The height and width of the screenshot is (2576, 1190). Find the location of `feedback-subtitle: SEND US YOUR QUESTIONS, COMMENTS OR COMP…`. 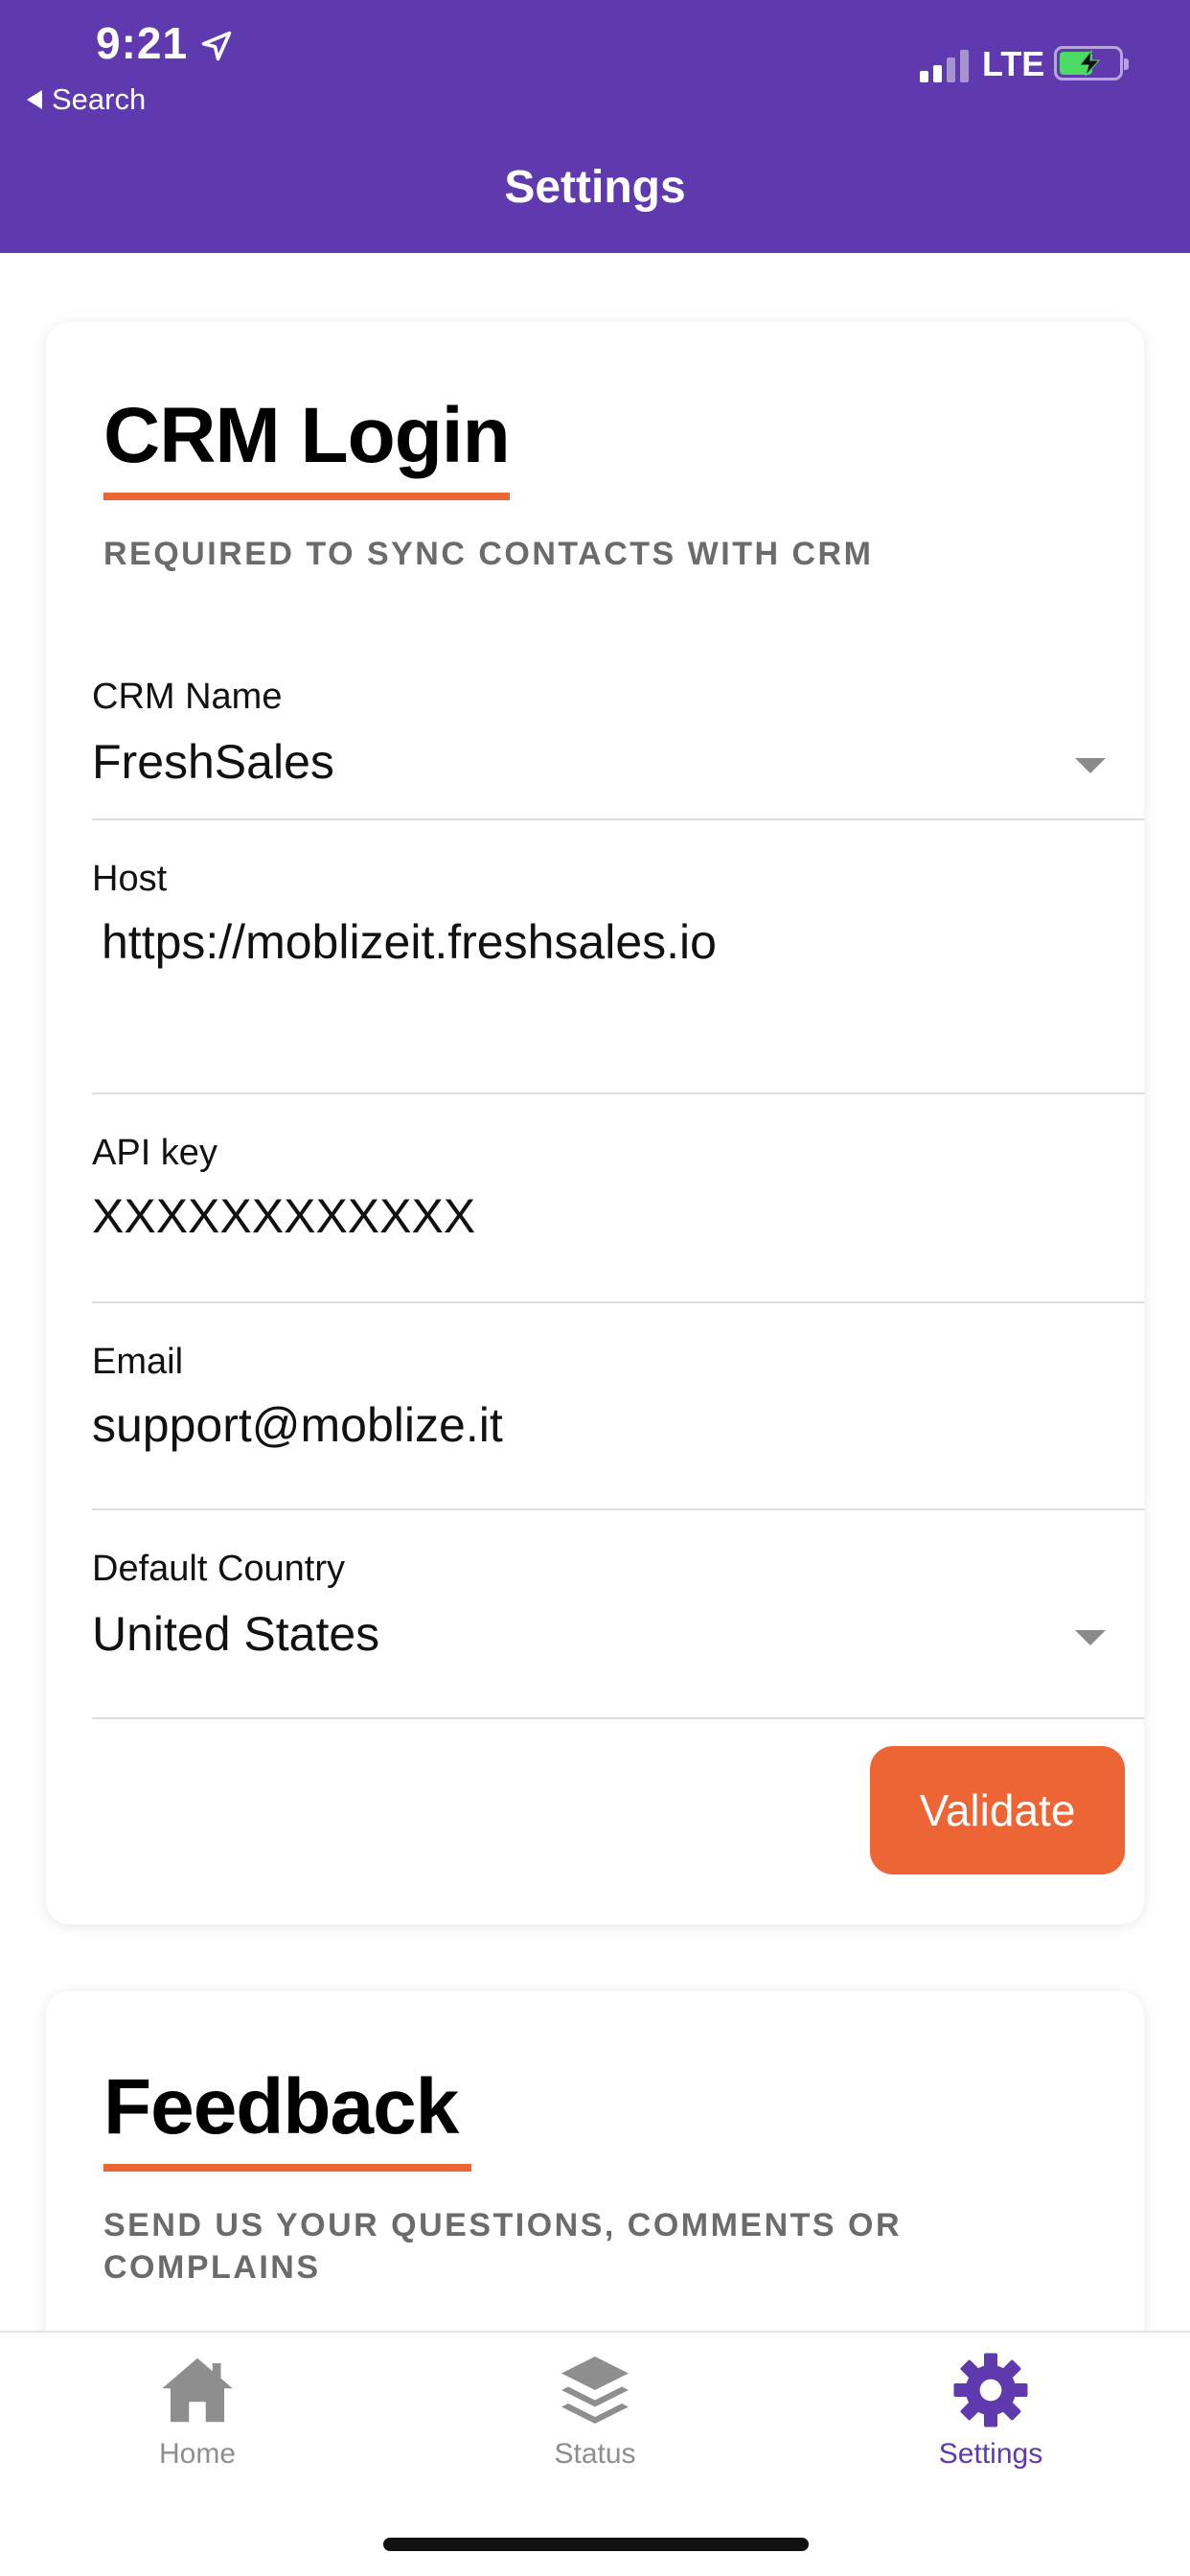

feedback-subtitle: SEND US YOUR QUESTIONS, COMMENTS OR COMP… is located at coordinates (503, 2246).